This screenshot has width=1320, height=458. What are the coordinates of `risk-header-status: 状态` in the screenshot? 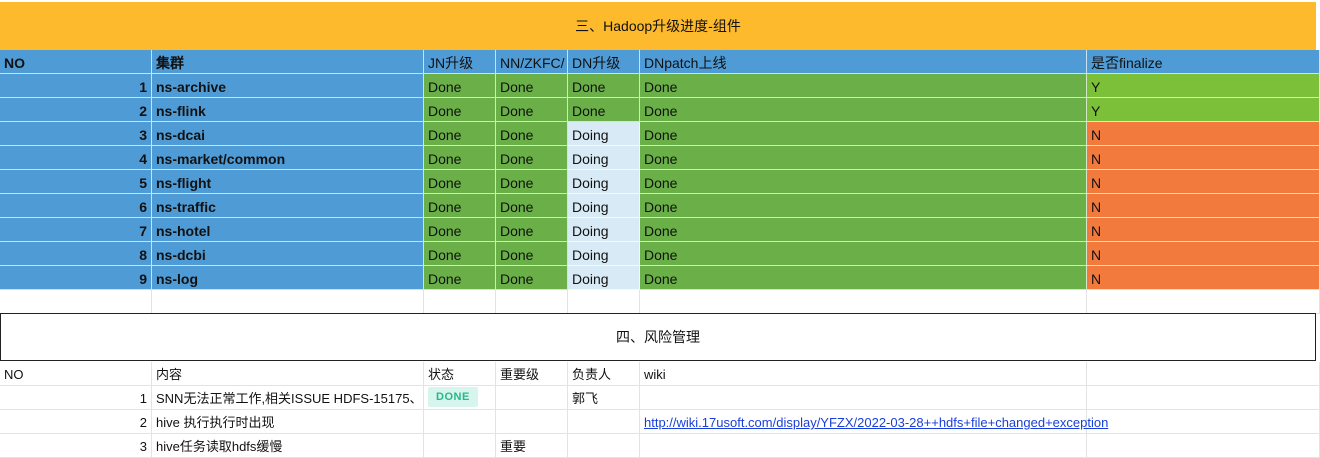 It's located at (460, 374).